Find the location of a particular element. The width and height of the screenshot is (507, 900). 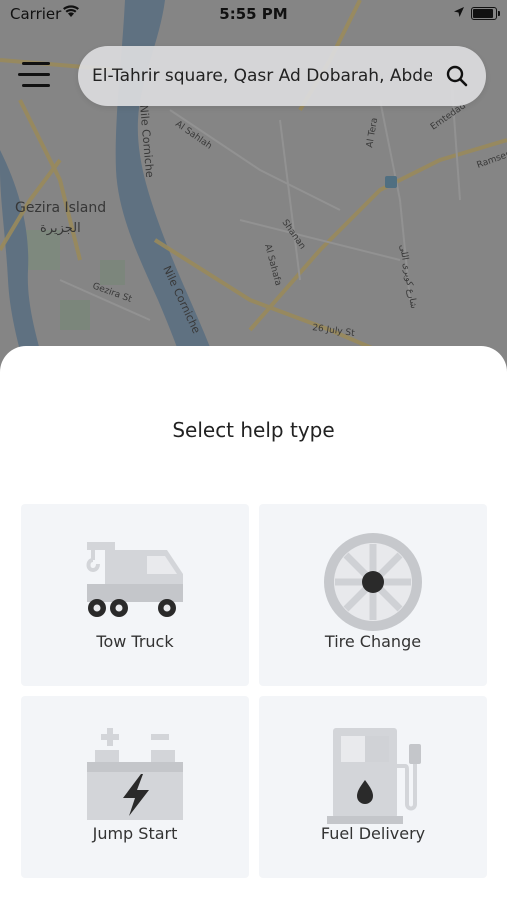

status-bar: Carrier 5:55 PM is located at coordinates (253, 15).